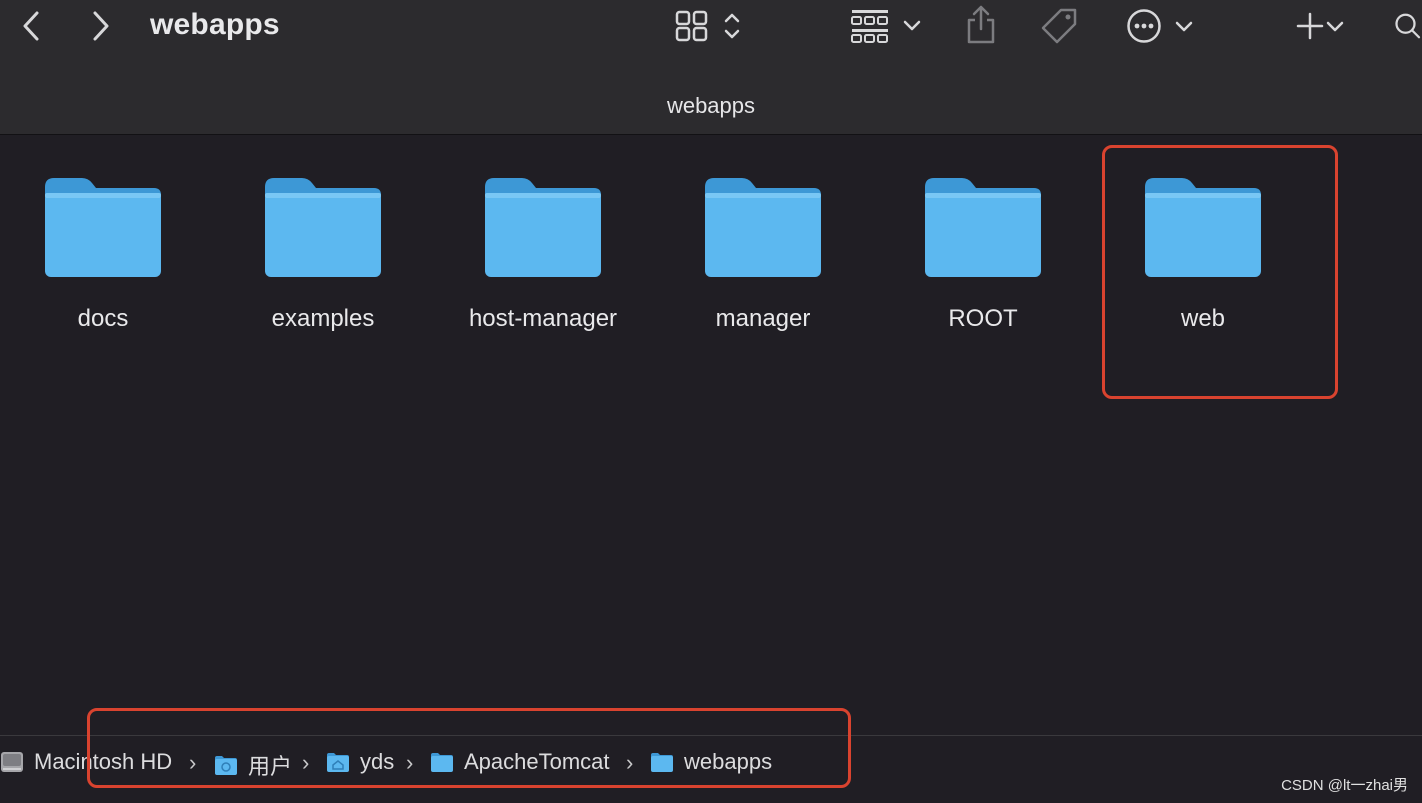 This screenshot has width=1422, height=803. I want to click on folder-item-examples: examples, so click(320, 260).